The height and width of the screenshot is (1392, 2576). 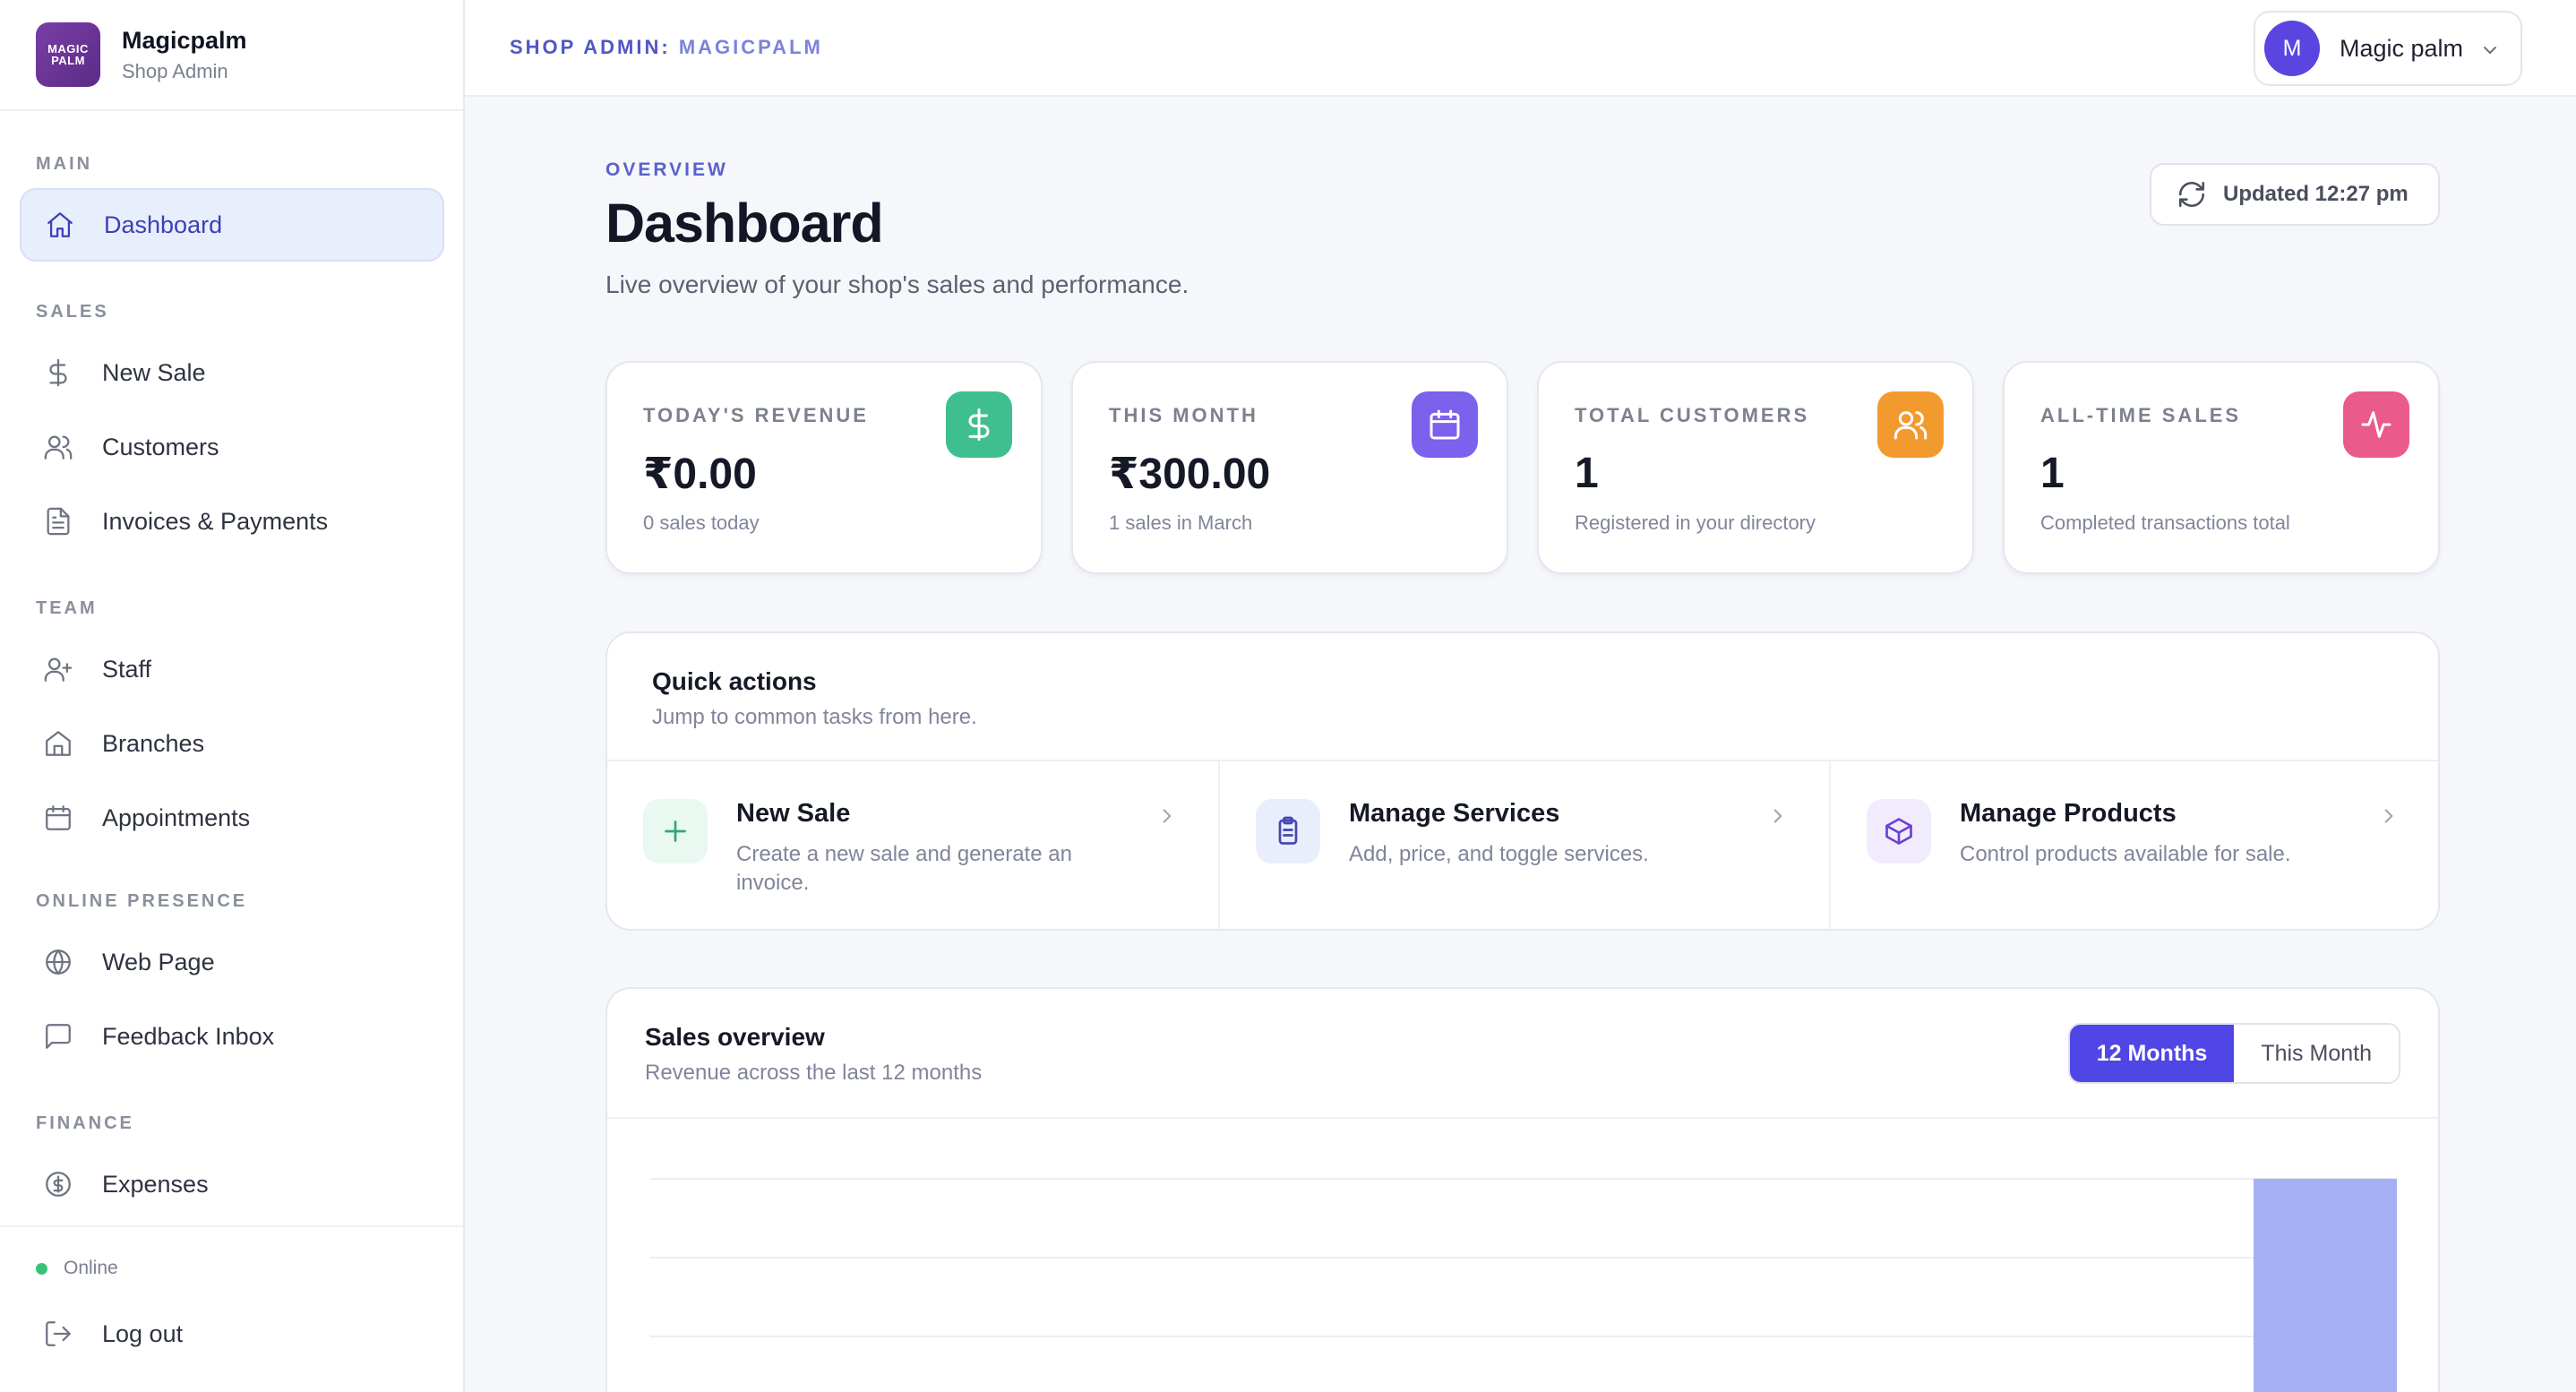 I want to click on sidebar-item-invoices-payments: Invoices & Payments, so click(x=232, y=521).